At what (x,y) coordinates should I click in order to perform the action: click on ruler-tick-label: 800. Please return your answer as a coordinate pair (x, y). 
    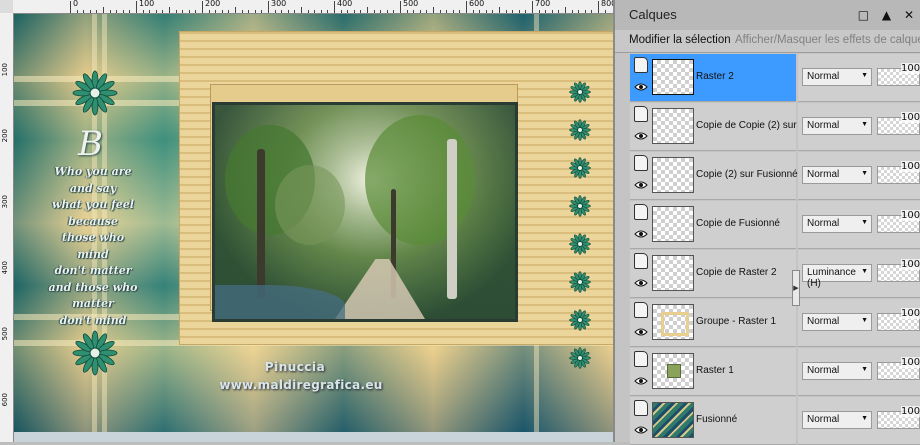
    Looking at the image, I should click on (607, 4).